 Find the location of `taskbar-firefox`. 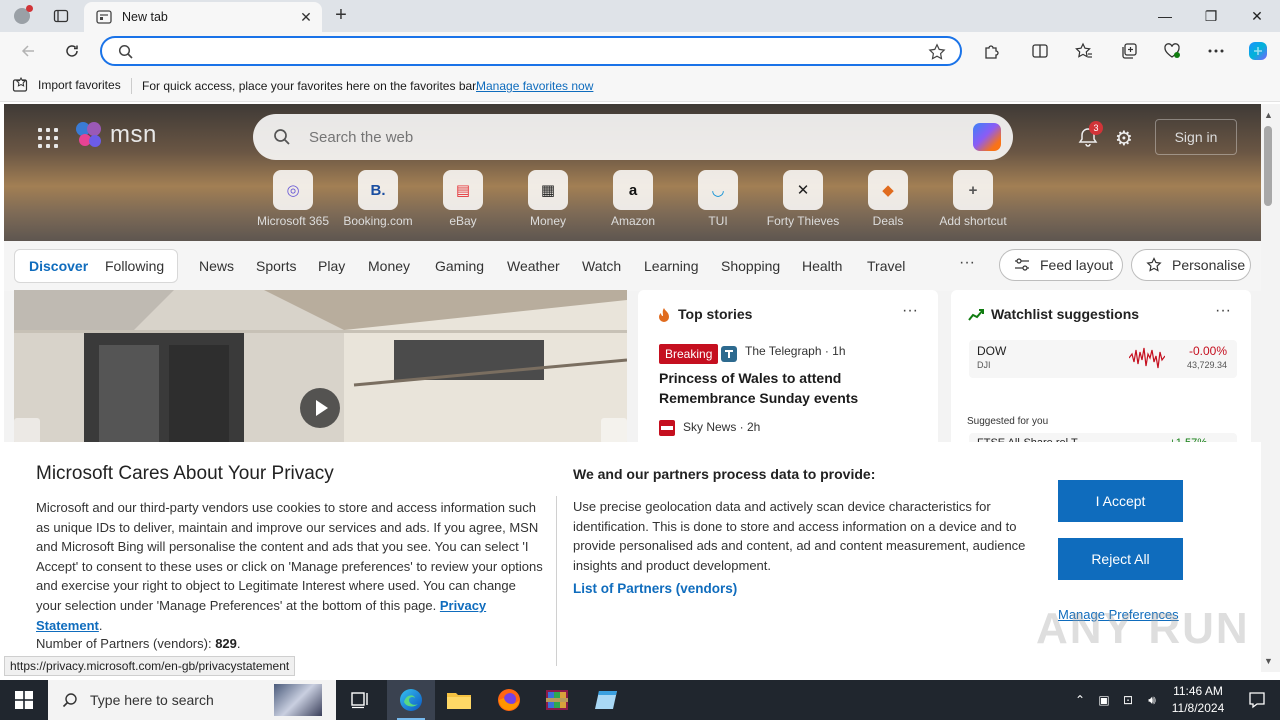

taskbar-firefox is located at coordinates (509, 700).